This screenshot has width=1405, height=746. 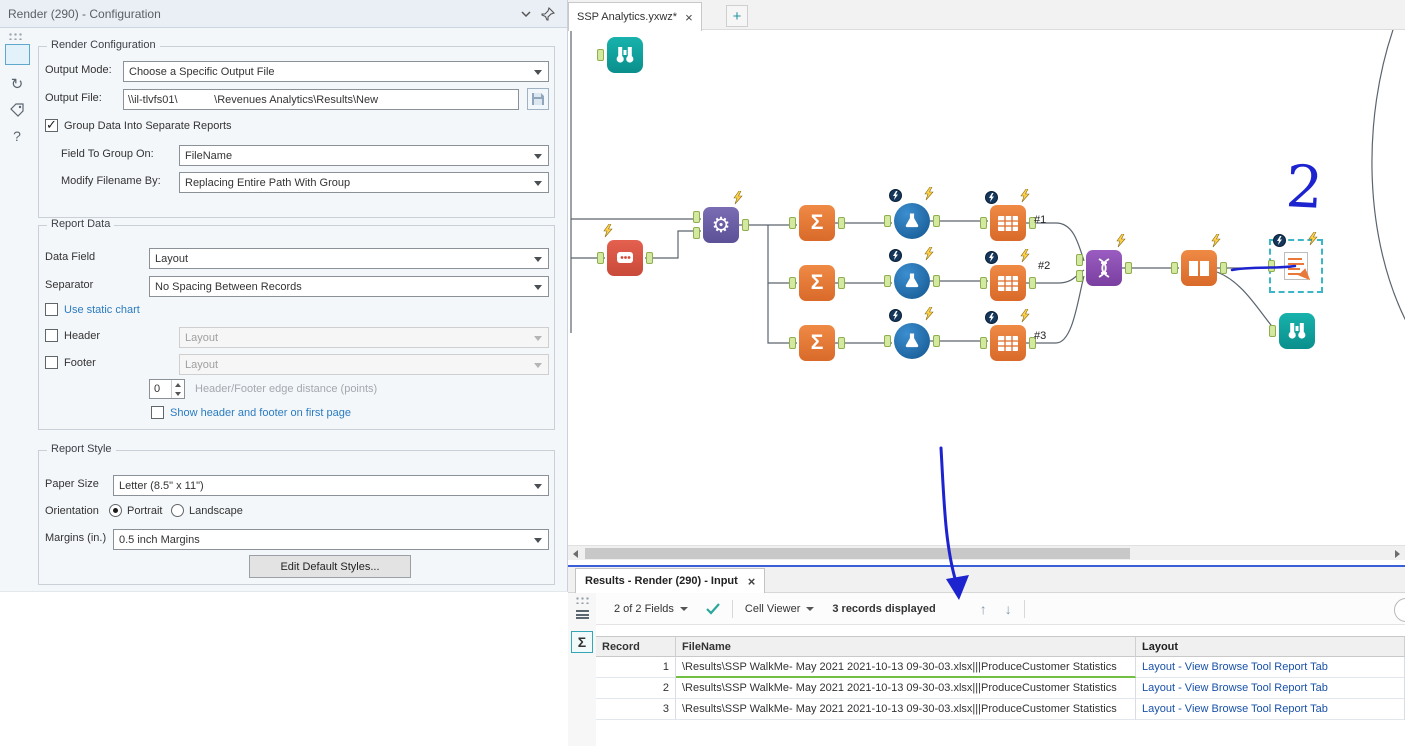 I want to click on filename-column-header: FileName, so click(x=906, y=646).